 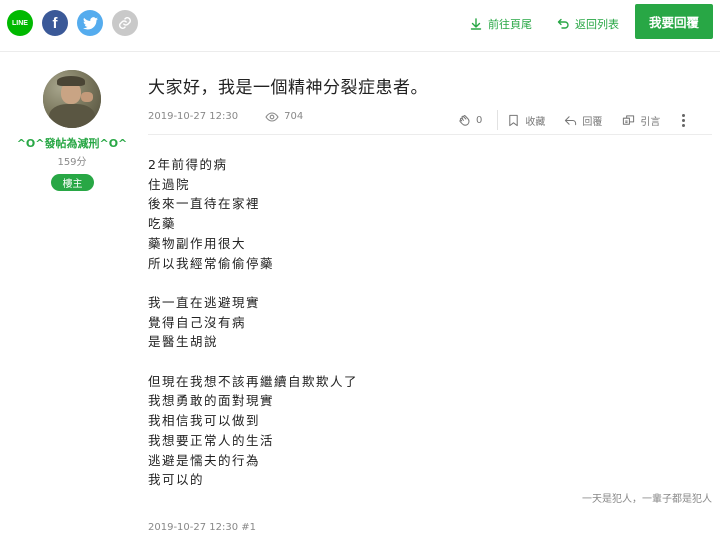 I want to click on post-actions: 0 收藏 回覆 引言, so click(x=574, y=120).